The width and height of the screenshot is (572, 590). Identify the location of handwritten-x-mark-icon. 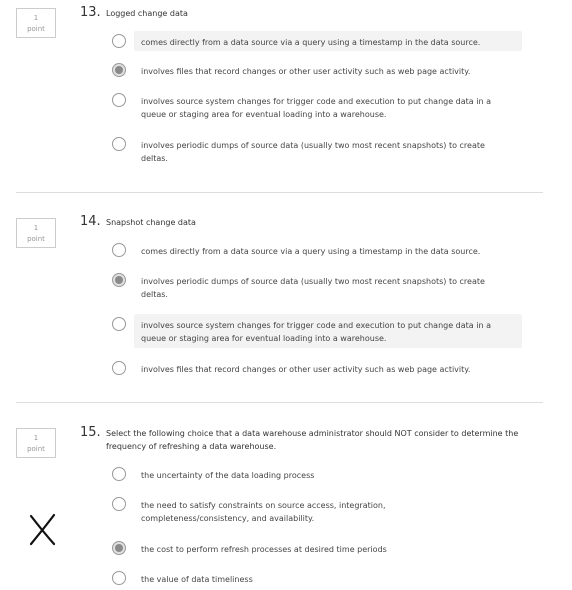
(42, 529).